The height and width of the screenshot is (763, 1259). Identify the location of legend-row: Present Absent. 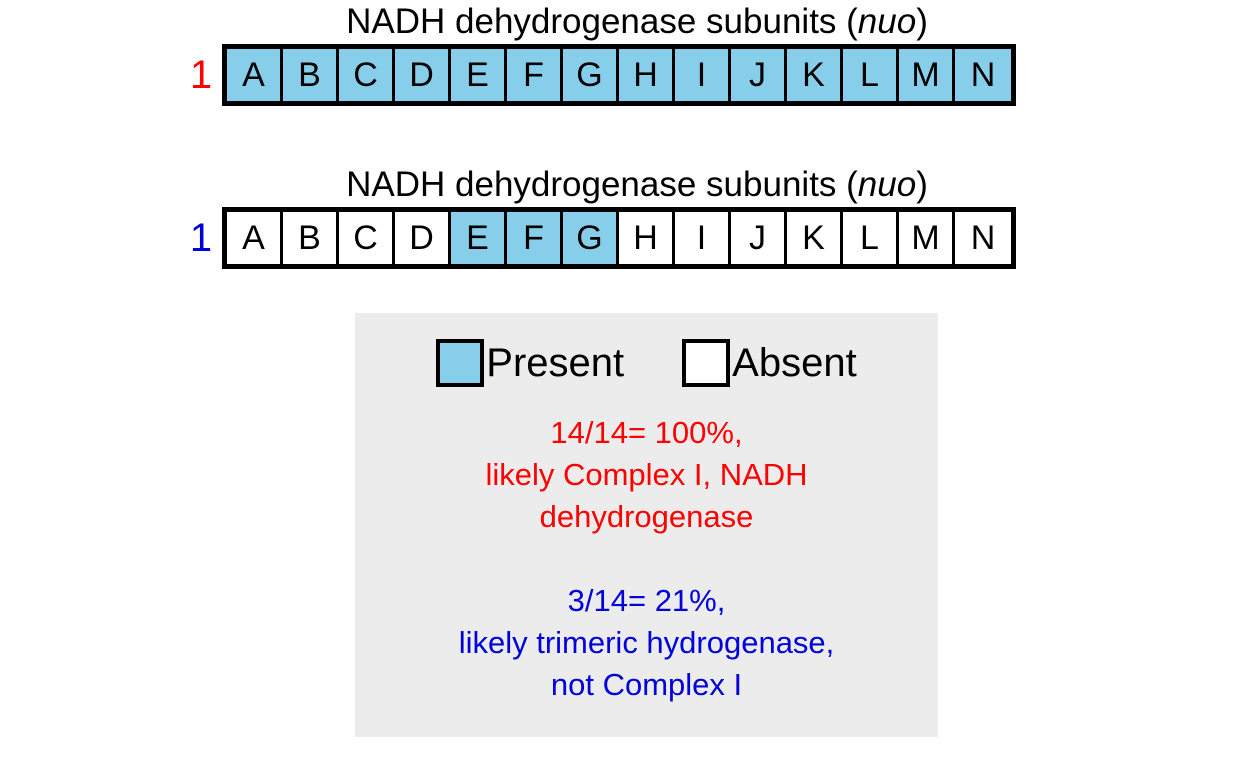
(646, 363).